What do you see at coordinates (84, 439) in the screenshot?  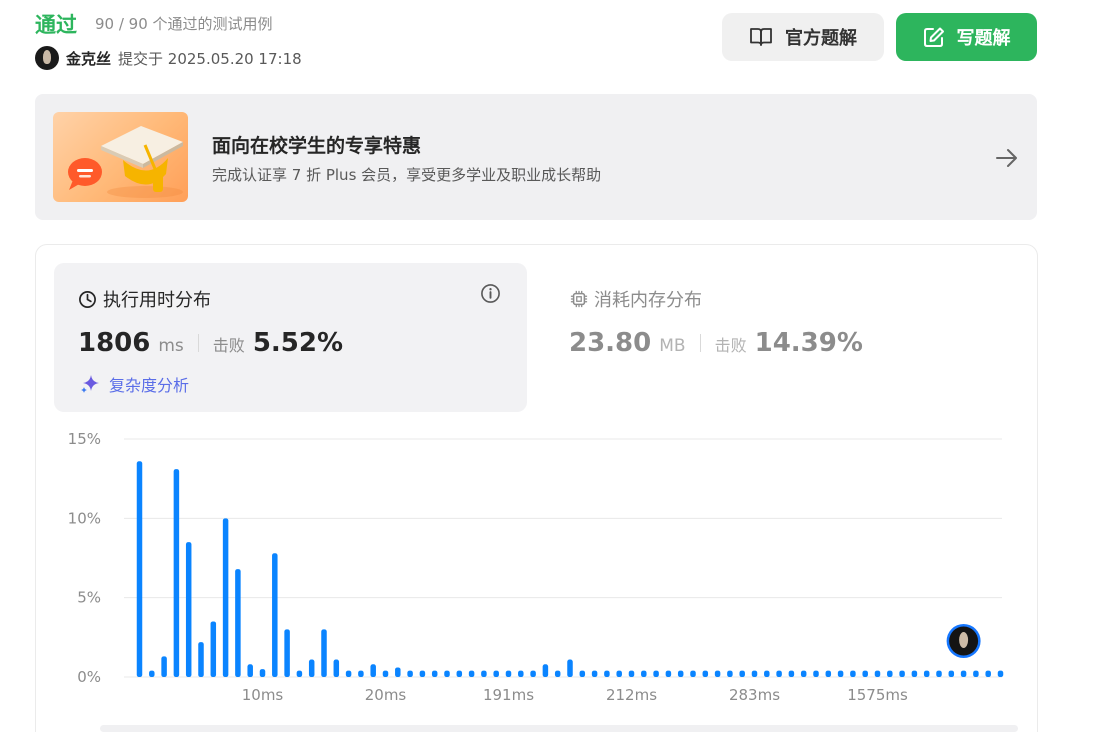 I see `y-tick-label: 15%` at bounding box center [84, 439].